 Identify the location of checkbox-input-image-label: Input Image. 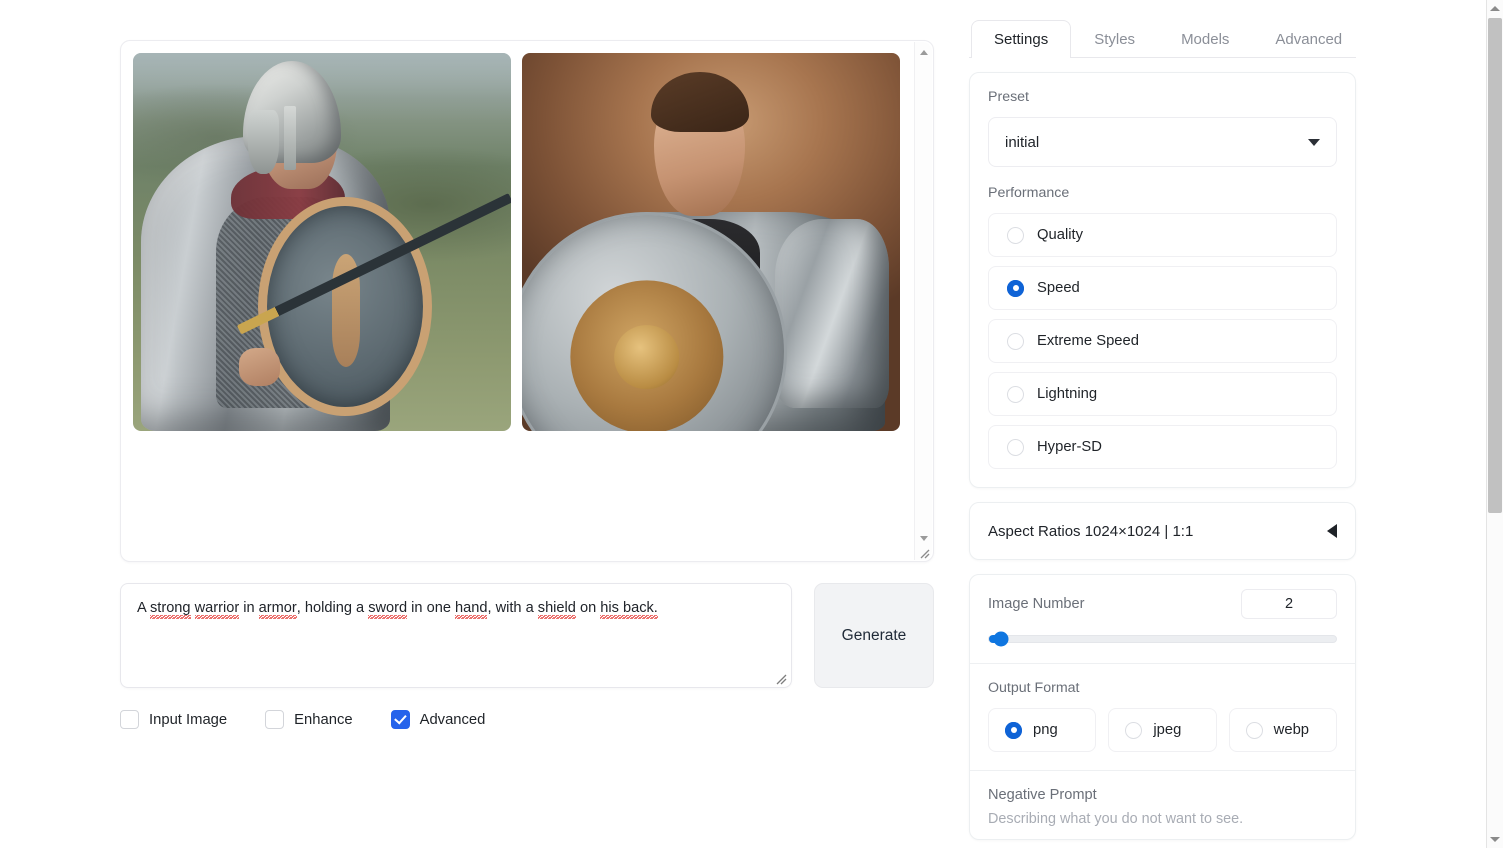
(188, 719).